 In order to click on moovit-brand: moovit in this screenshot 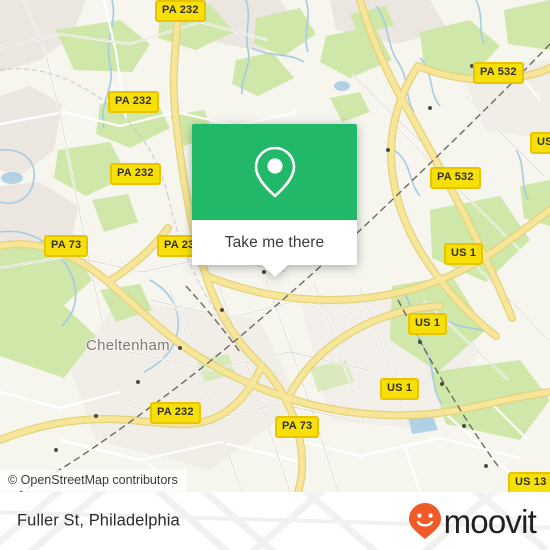, I will do `click(472, 521)`.